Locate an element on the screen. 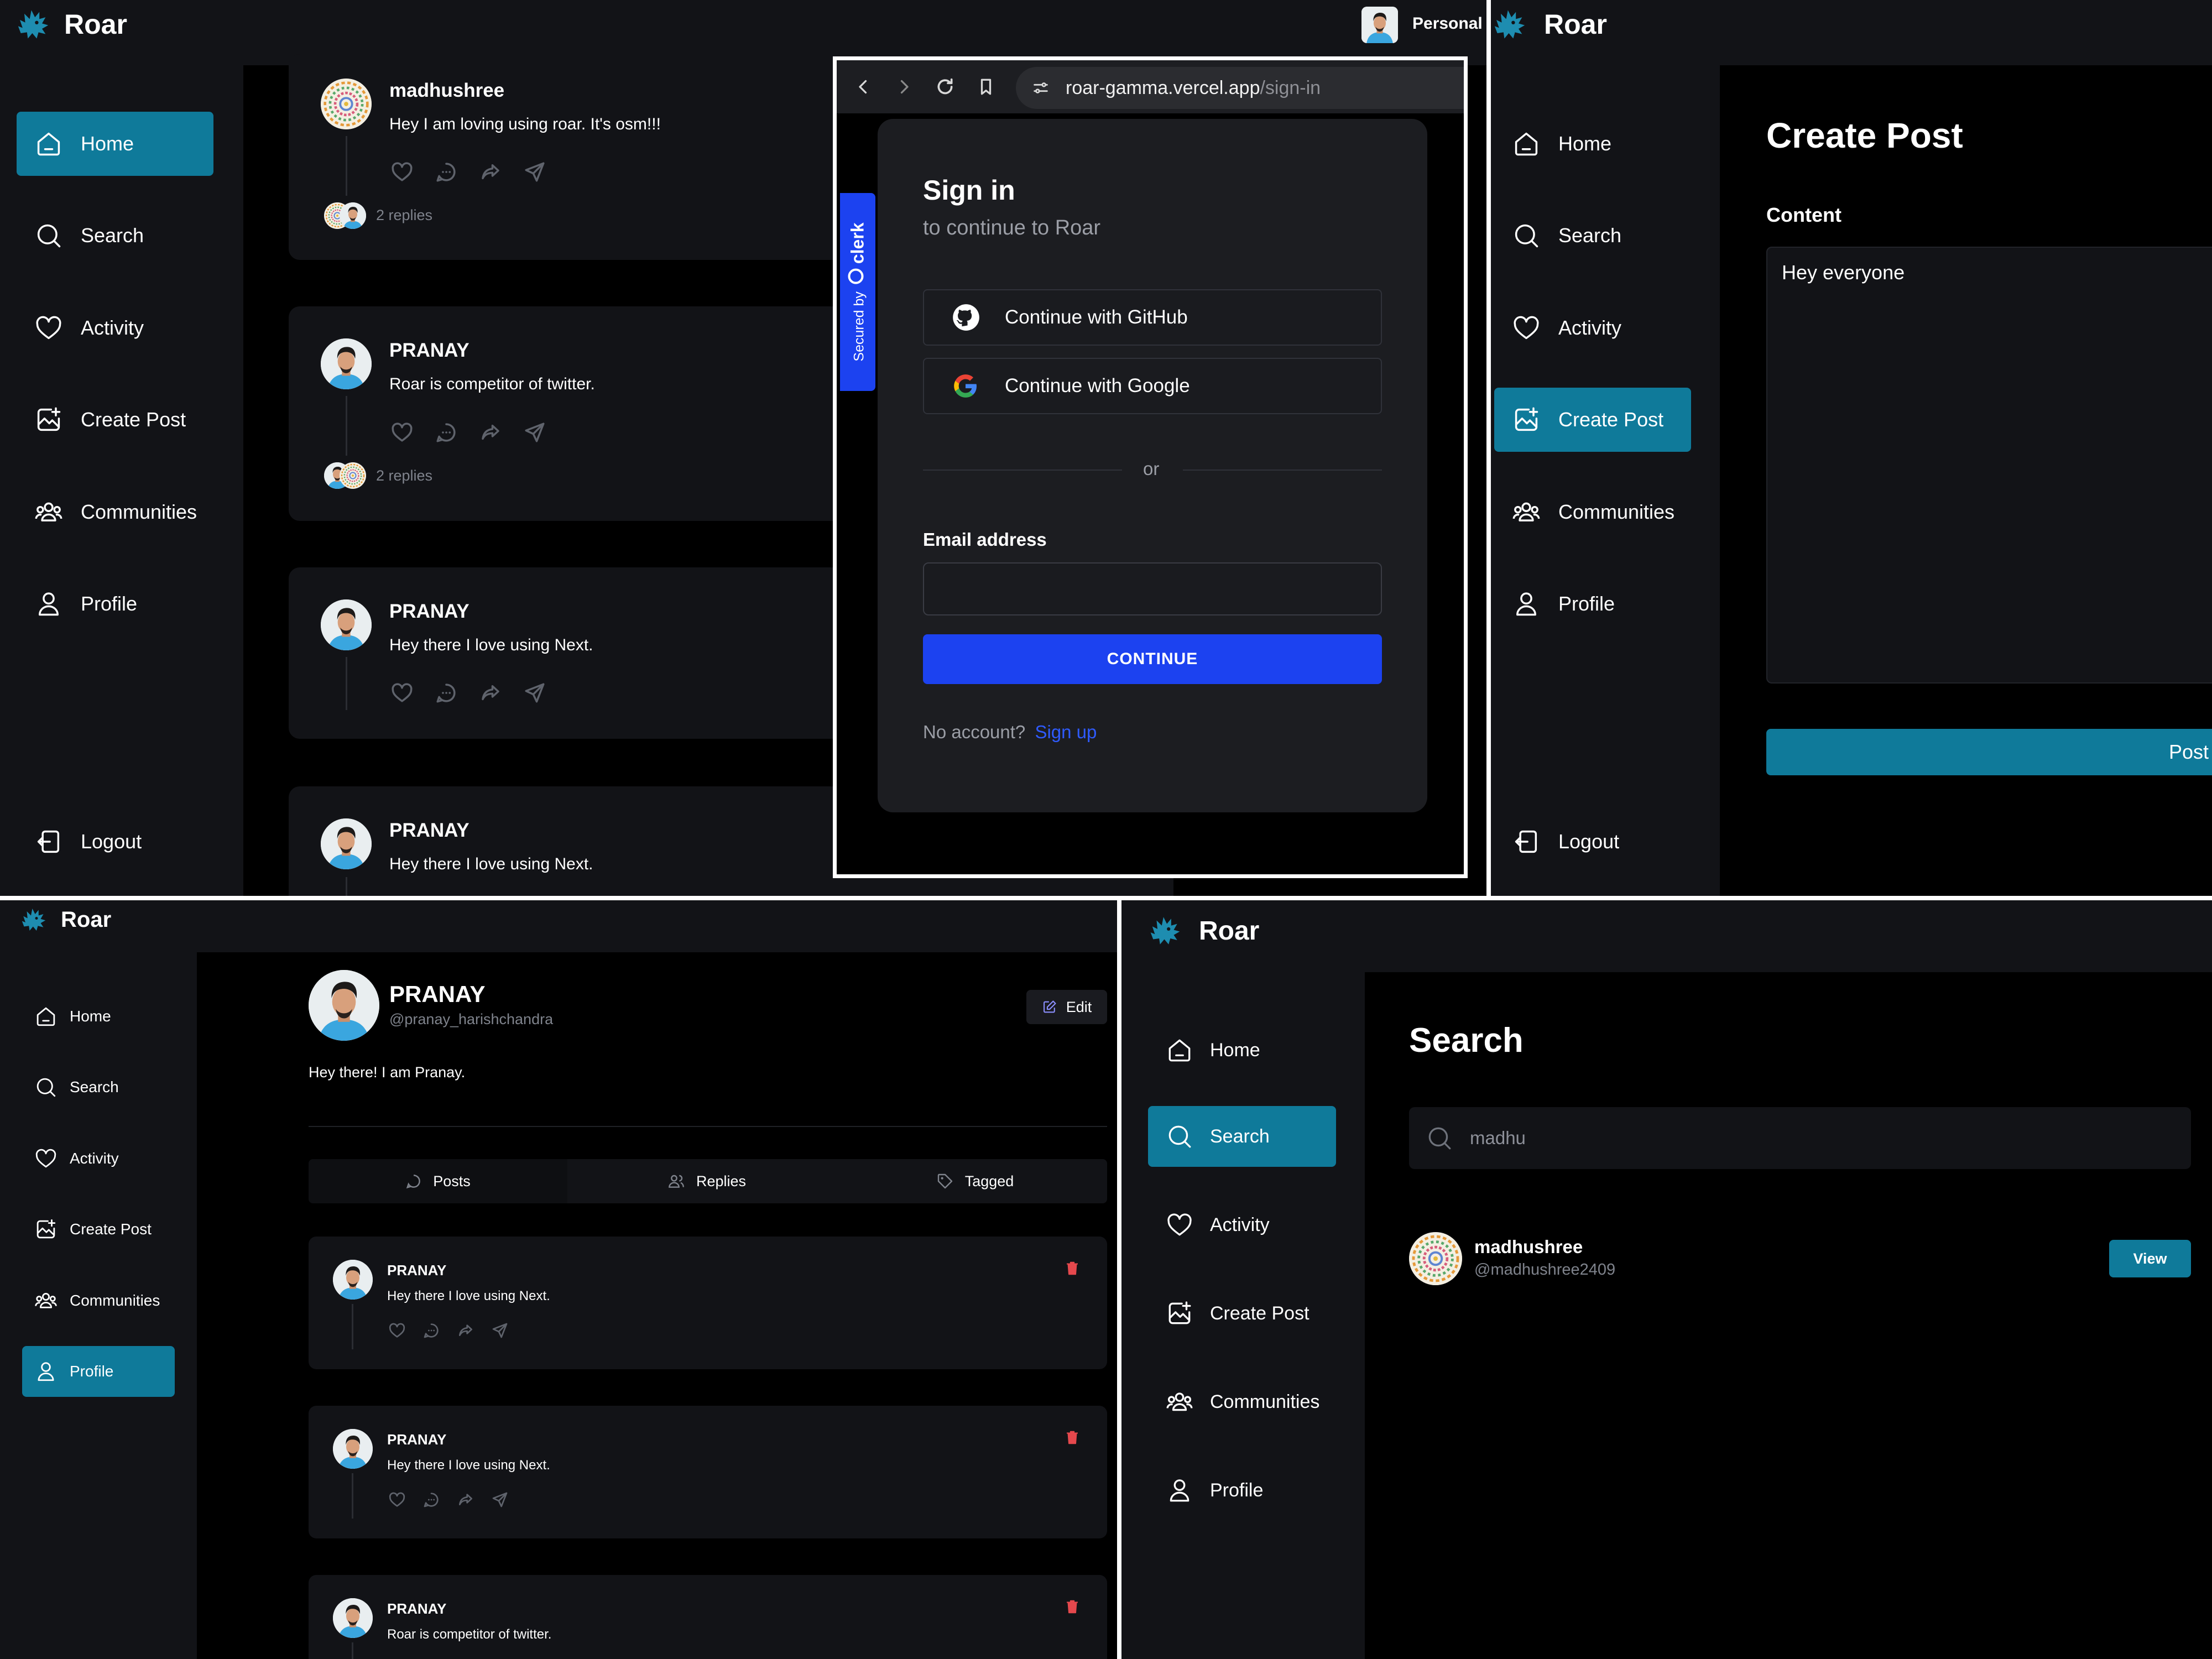 The image size is (2212, 1659). signup-row: No account? Sign up is located at coordinates (1010, 733).